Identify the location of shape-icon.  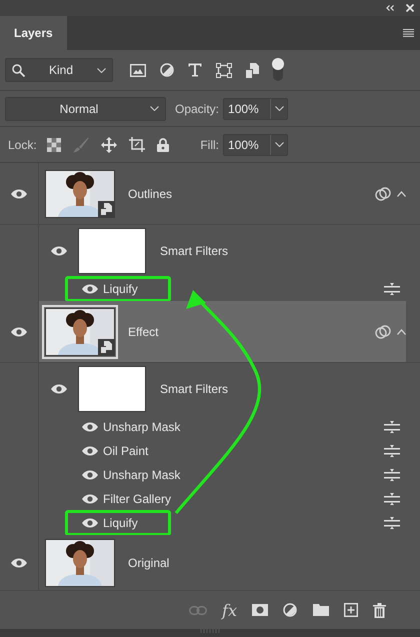
(224, 70).